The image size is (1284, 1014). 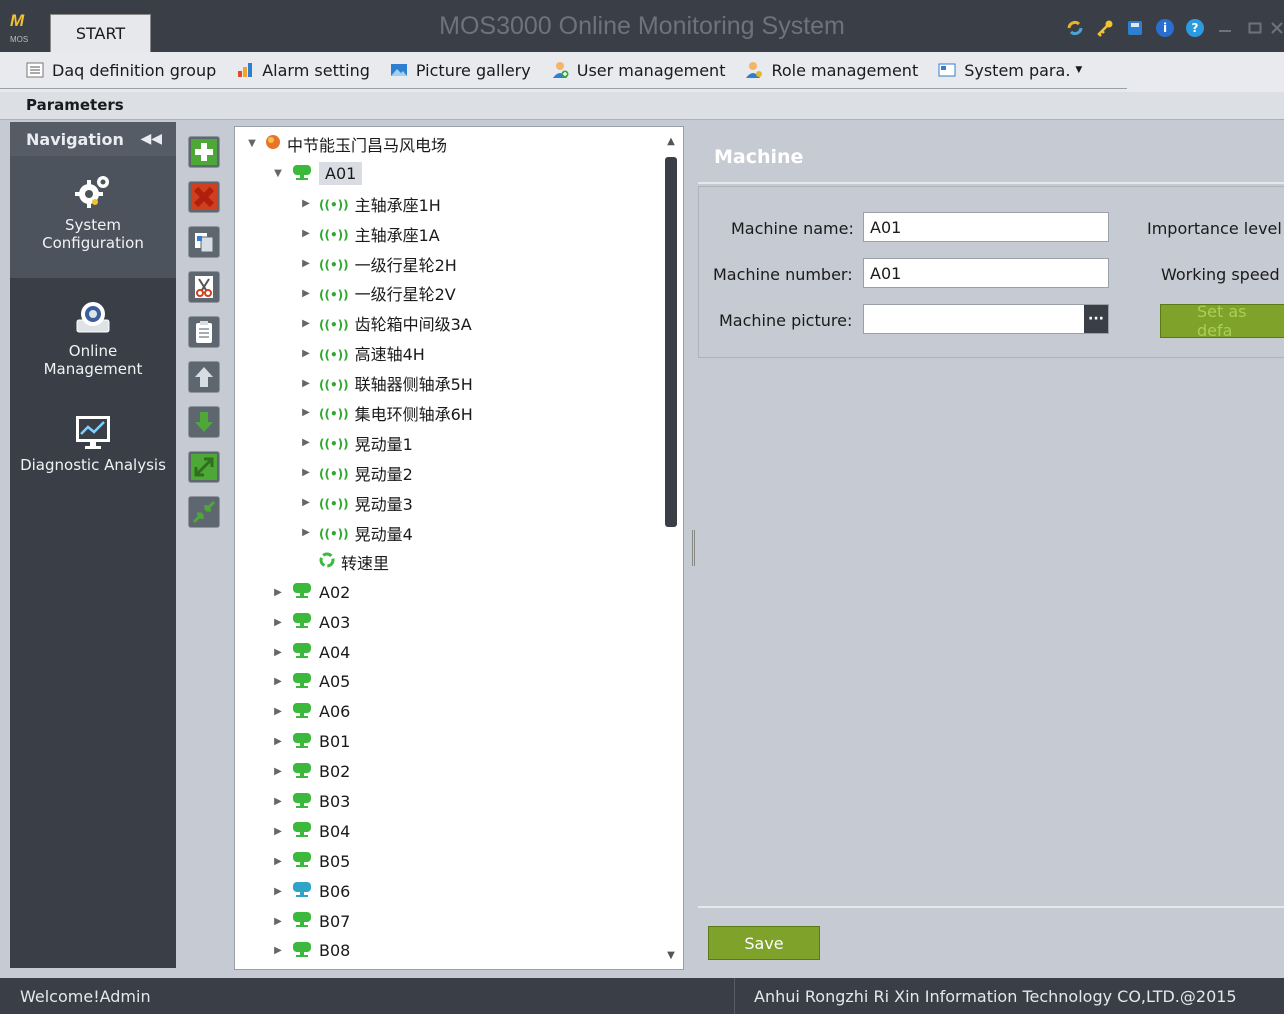 What do you see at coordinates (93, 452) in the screenshot?
I see `nav-diagnostic-analysis: Diagnostic Analysis` at bounding box center [93, 452].